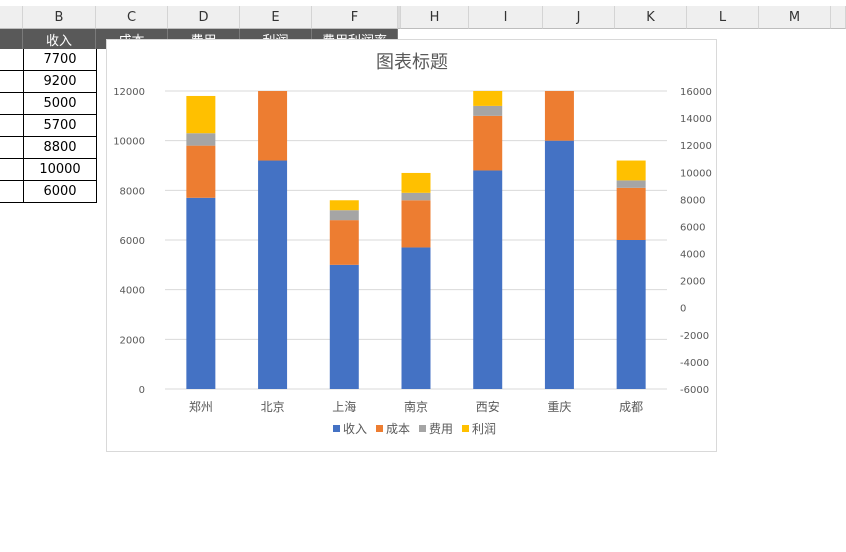 This screenshot has height=552, width=846. I want to click on category-label: 郑州, so click(201, 406).